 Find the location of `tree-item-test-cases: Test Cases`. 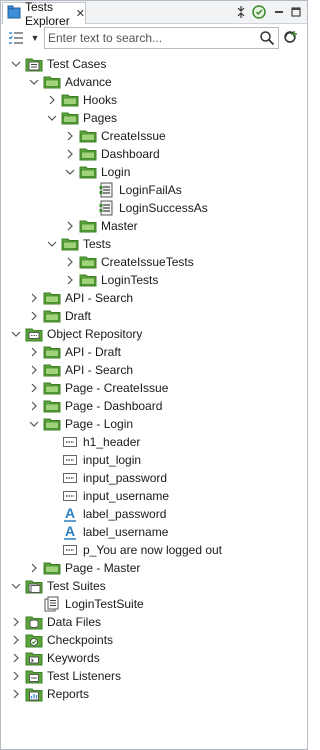

tree-item-test-cases: Test Cases is located at coordinates (58, 64).